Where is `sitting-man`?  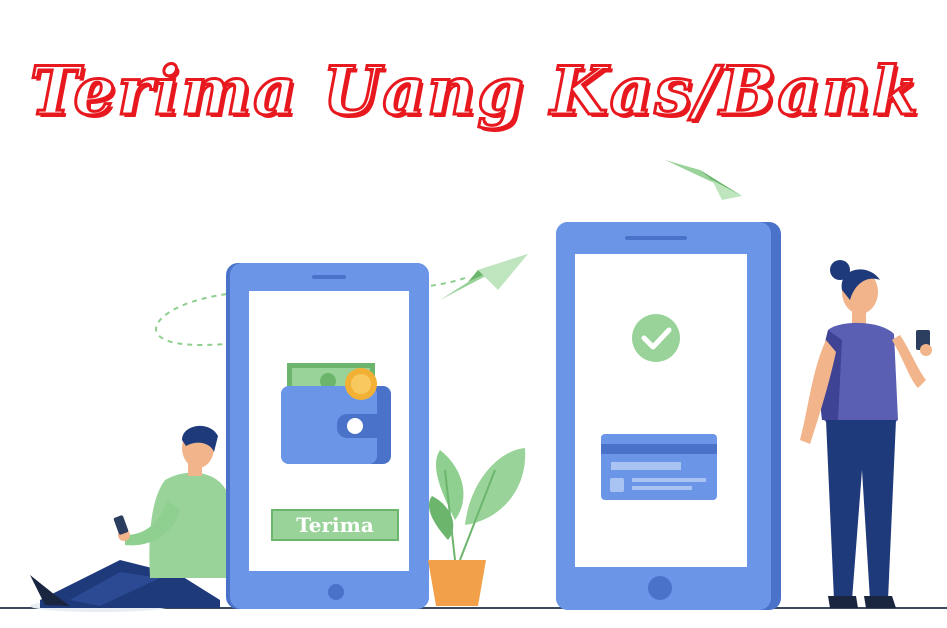
sitting-man is located at coordinates (128, 518).